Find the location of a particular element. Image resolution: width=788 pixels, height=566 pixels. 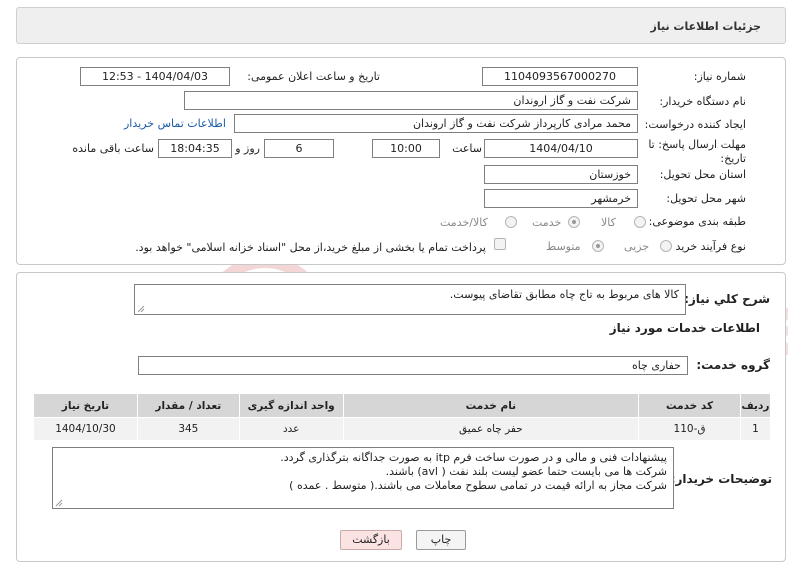

category-service-label: خدمت is located at coordinates (547, 222).